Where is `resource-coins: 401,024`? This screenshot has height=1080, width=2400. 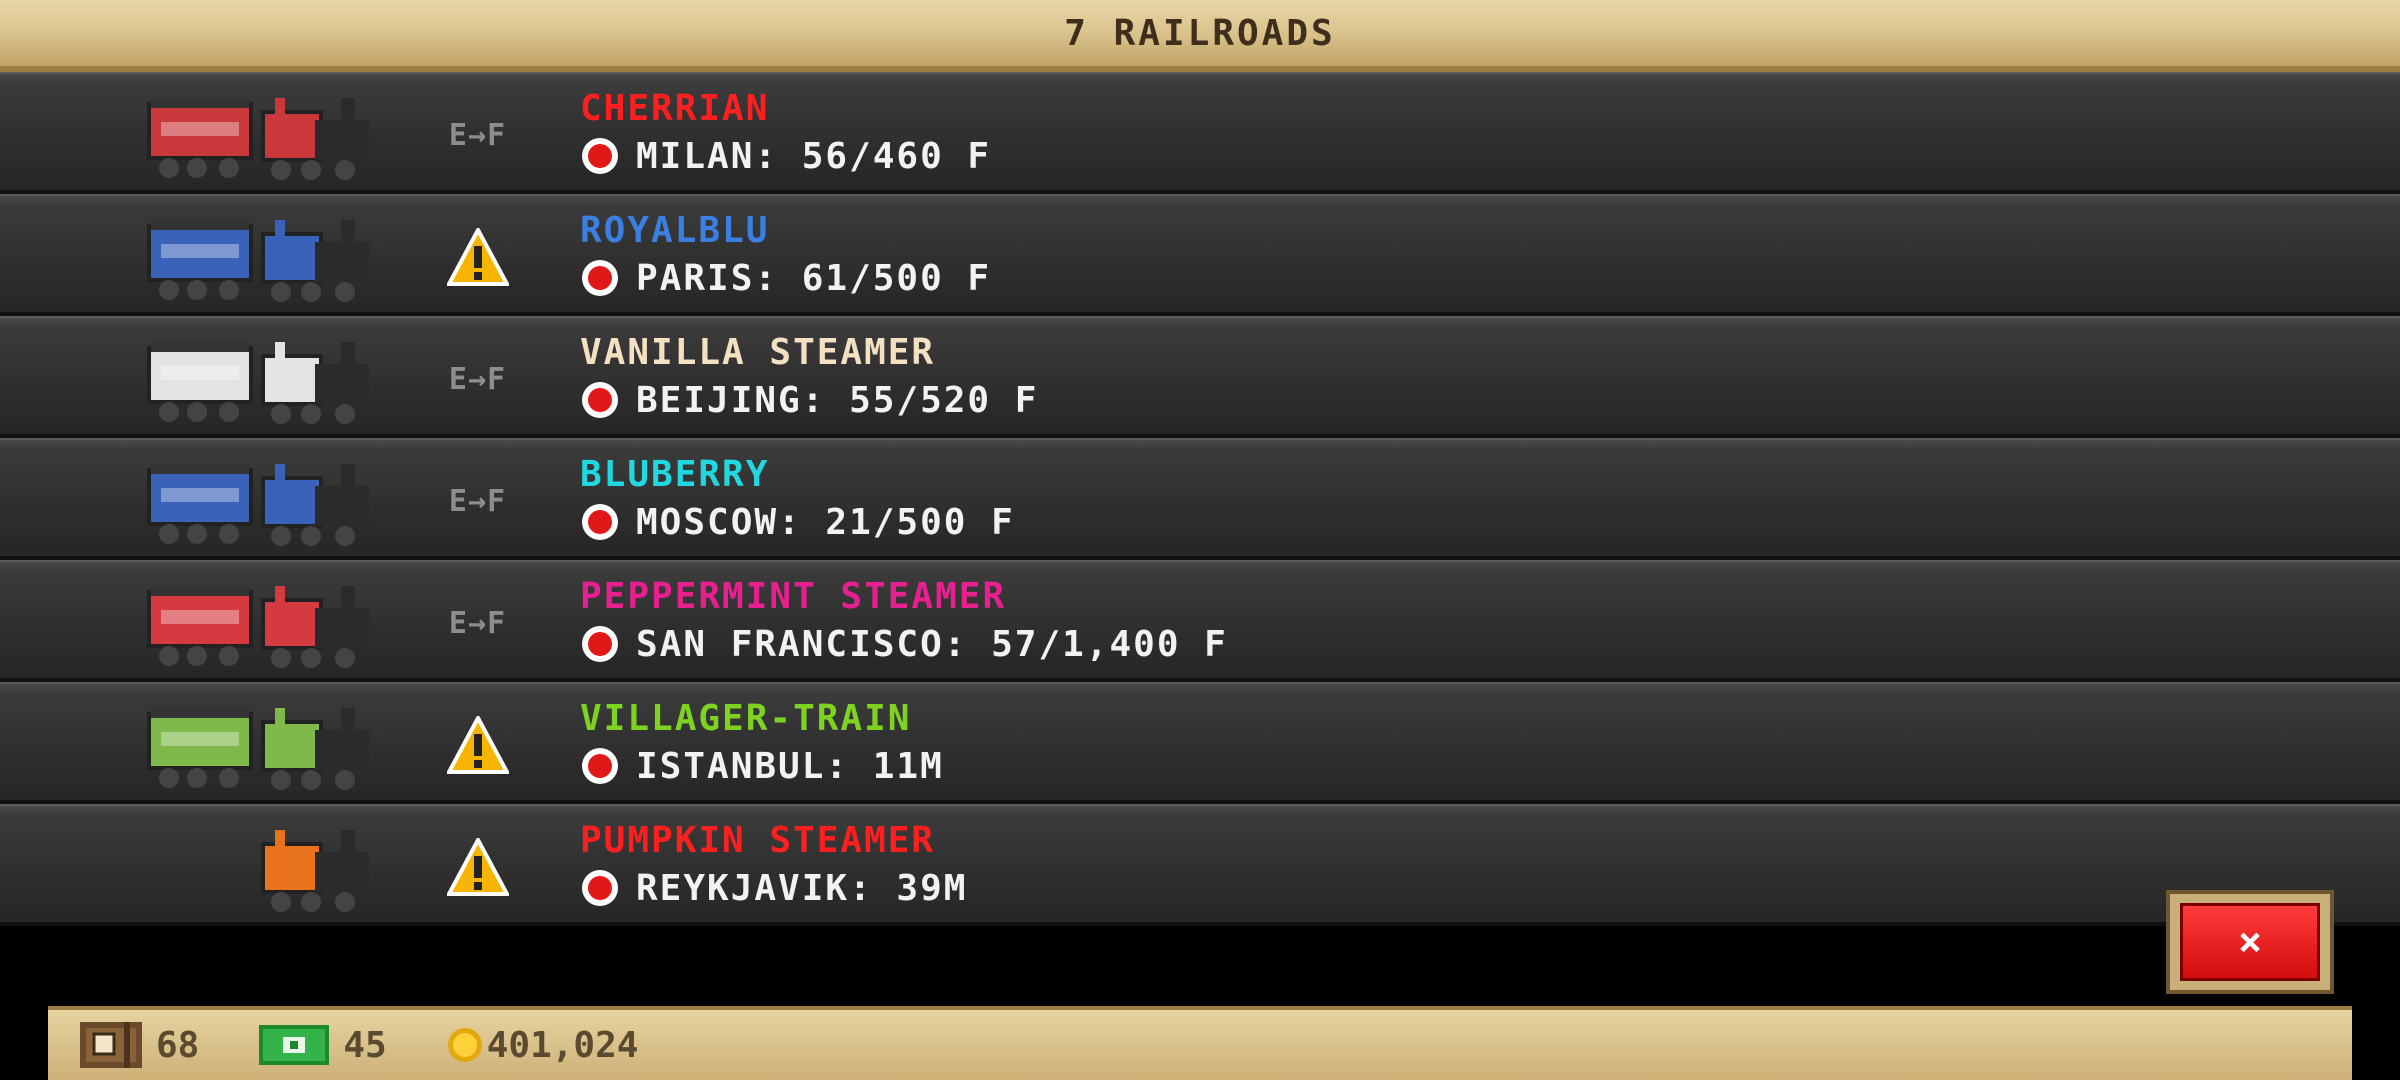 resource-coins: 401,024 is located at coordinates (543, 1045).